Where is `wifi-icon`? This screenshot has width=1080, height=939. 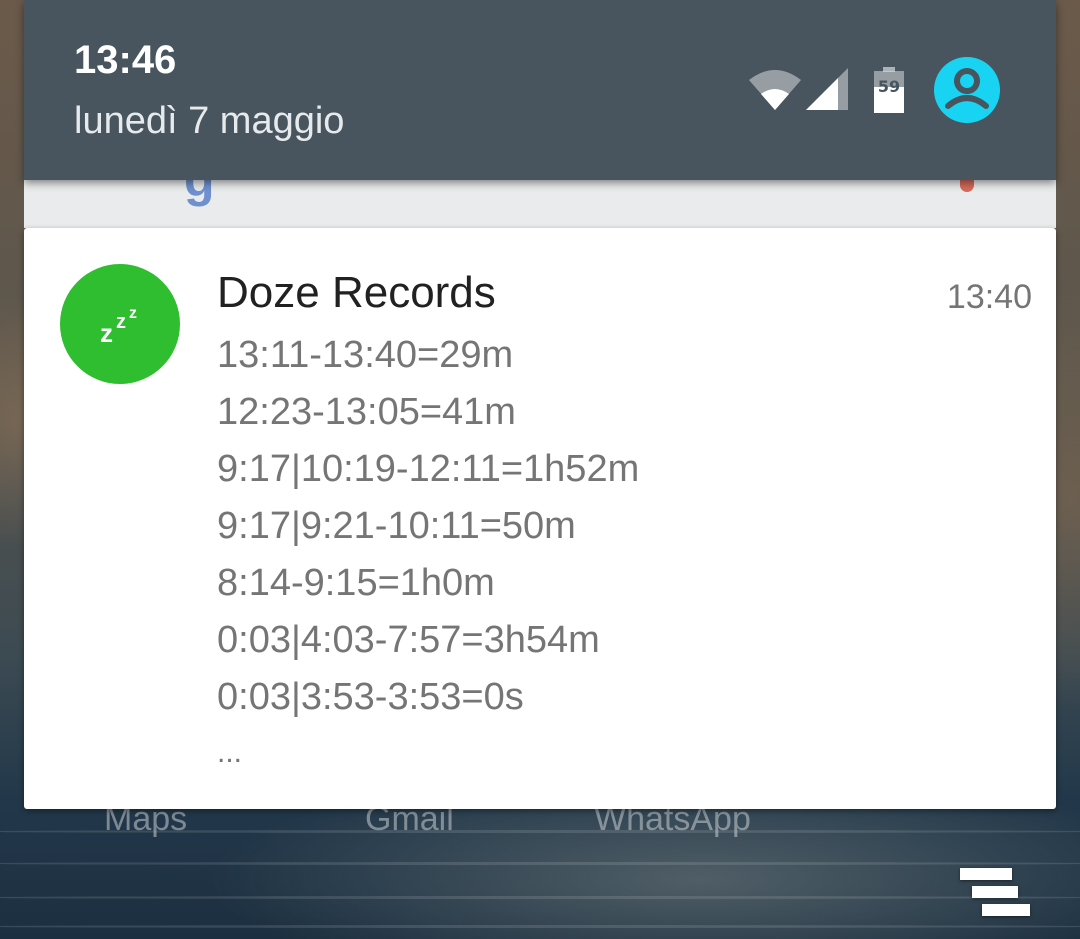 wifi-icon is located at coordinates (775, 92).